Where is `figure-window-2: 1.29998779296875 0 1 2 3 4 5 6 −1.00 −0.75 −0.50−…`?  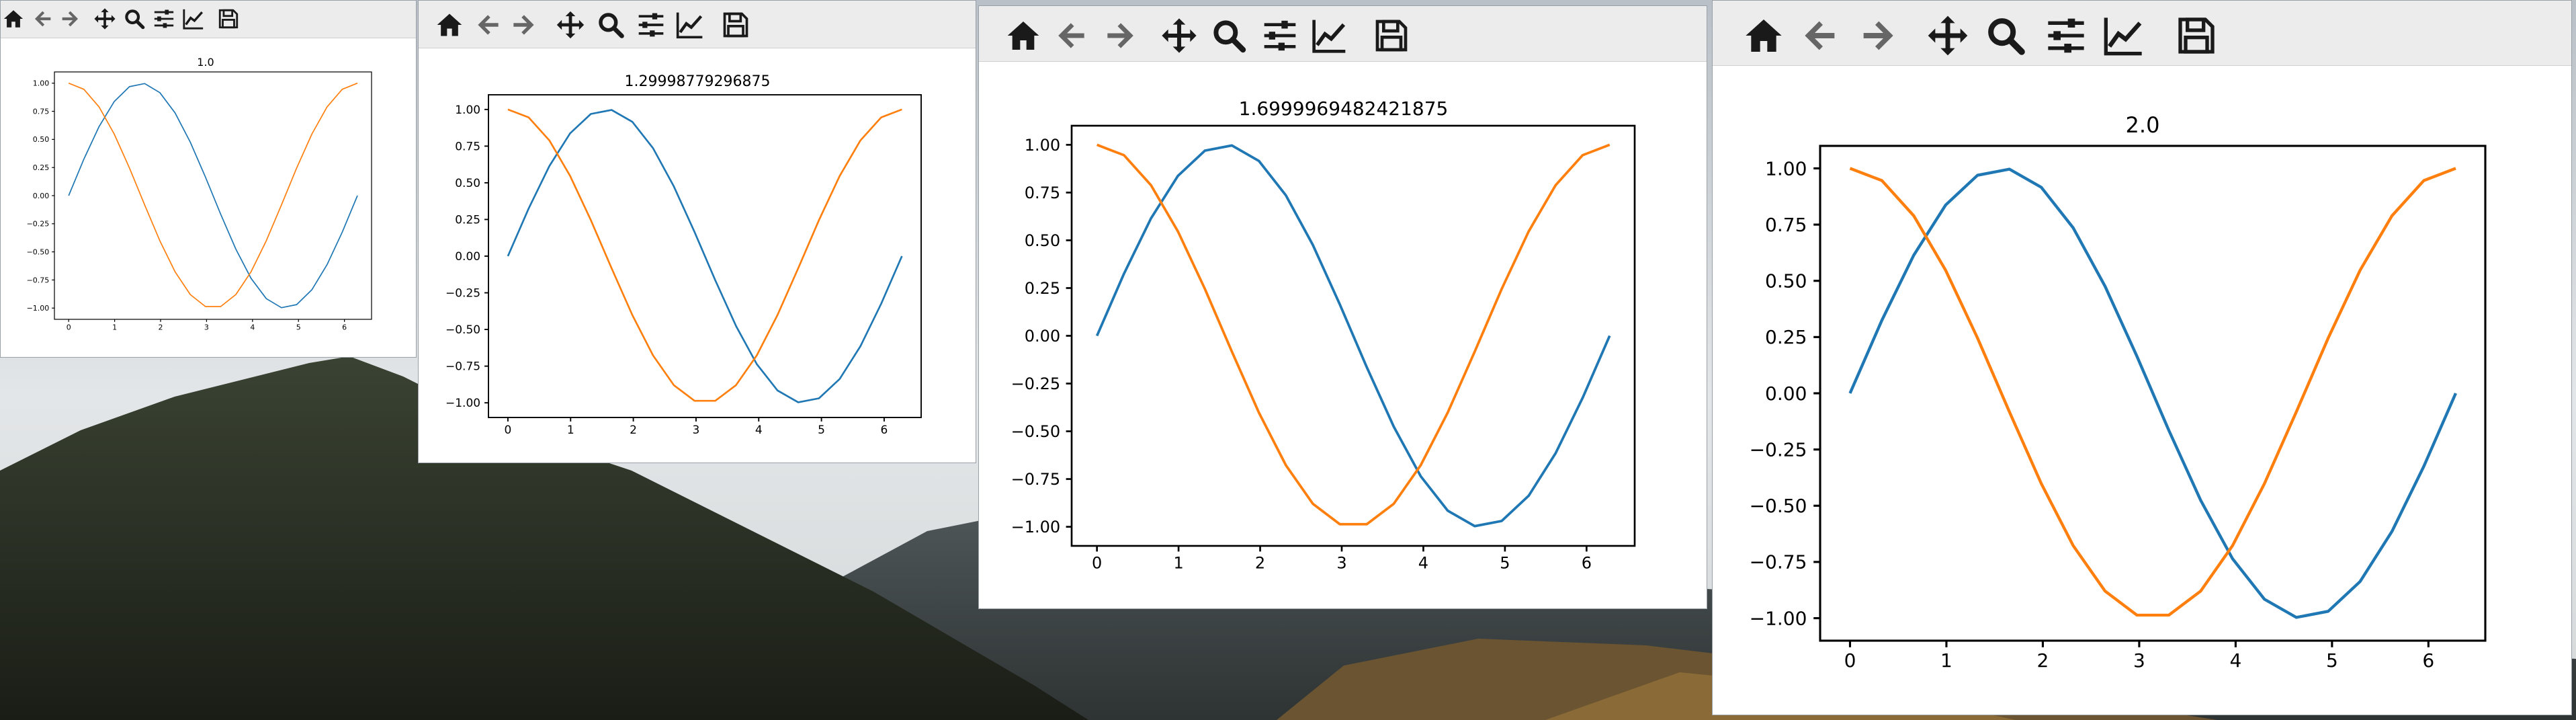
figure-window-2: 1.29998779296875 0 1 2 3 4 5 6 −1.00 −0.75 −0.50−… is located at coordinates (697, 231).